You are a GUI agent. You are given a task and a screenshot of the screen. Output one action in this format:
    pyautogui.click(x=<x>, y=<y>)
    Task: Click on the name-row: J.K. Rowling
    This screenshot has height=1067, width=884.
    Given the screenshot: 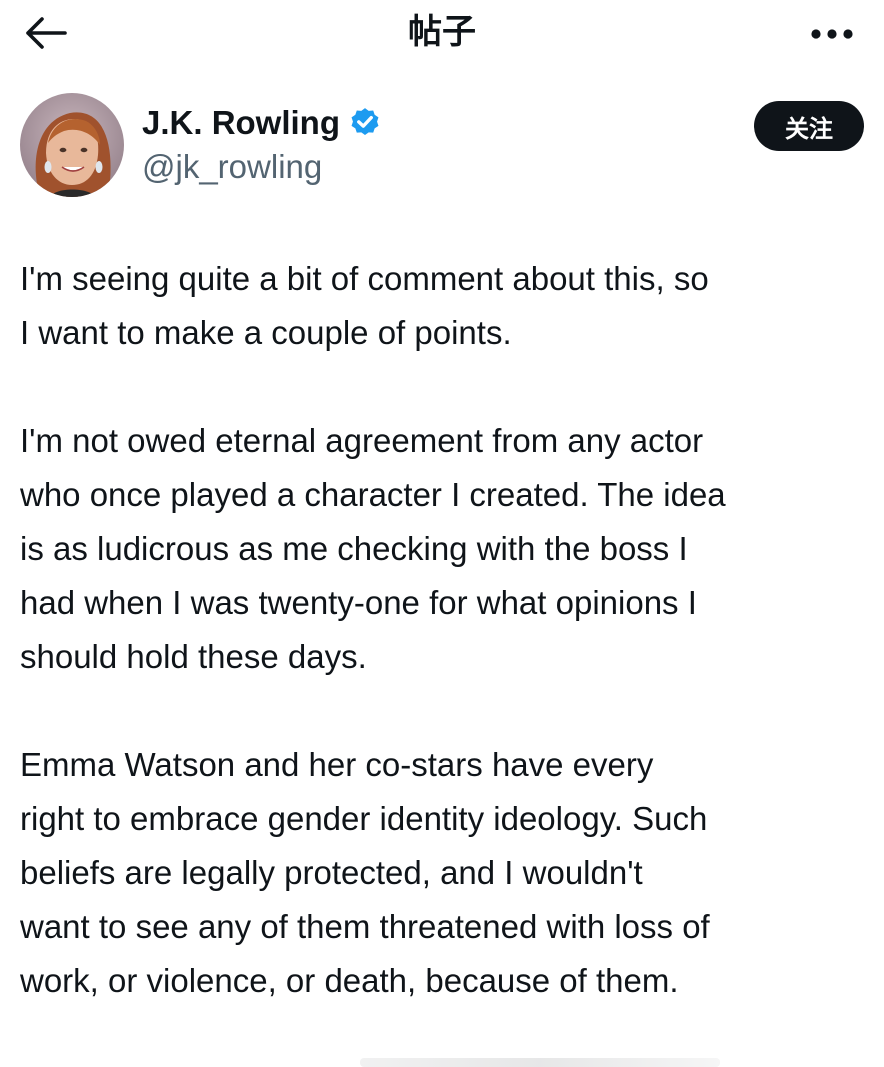 What is the action you would take?
    pyautogui.click(x=262, y=123)
    